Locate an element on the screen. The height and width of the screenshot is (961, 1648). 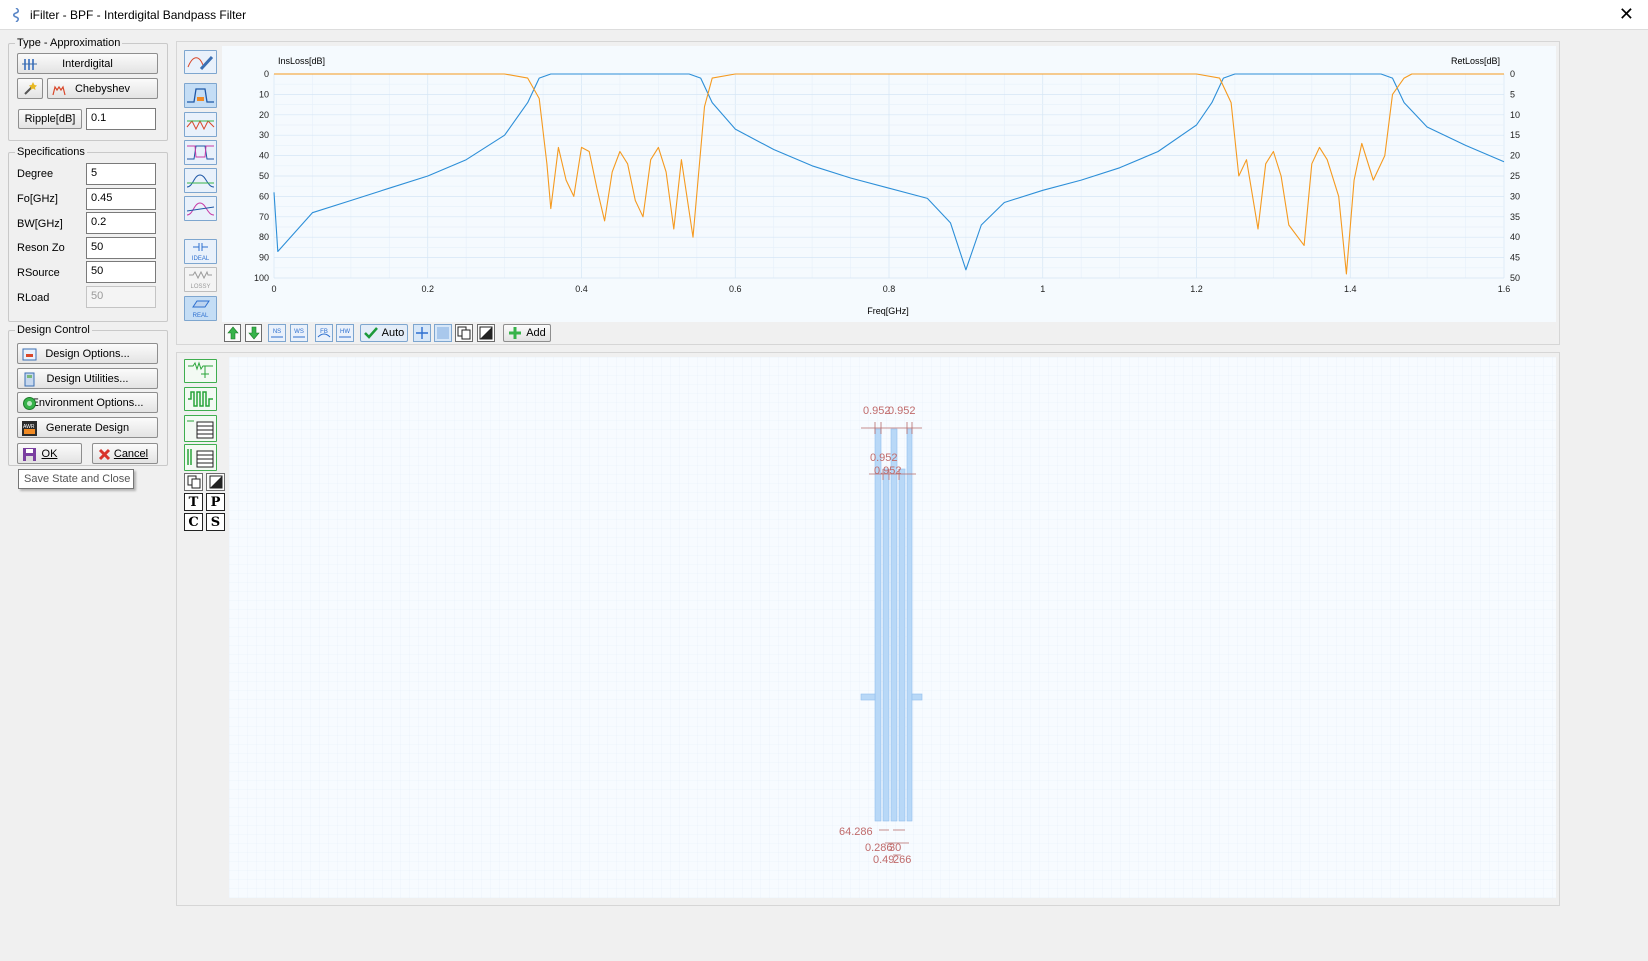
schematic-view-button is located at coordinates (200, 371).